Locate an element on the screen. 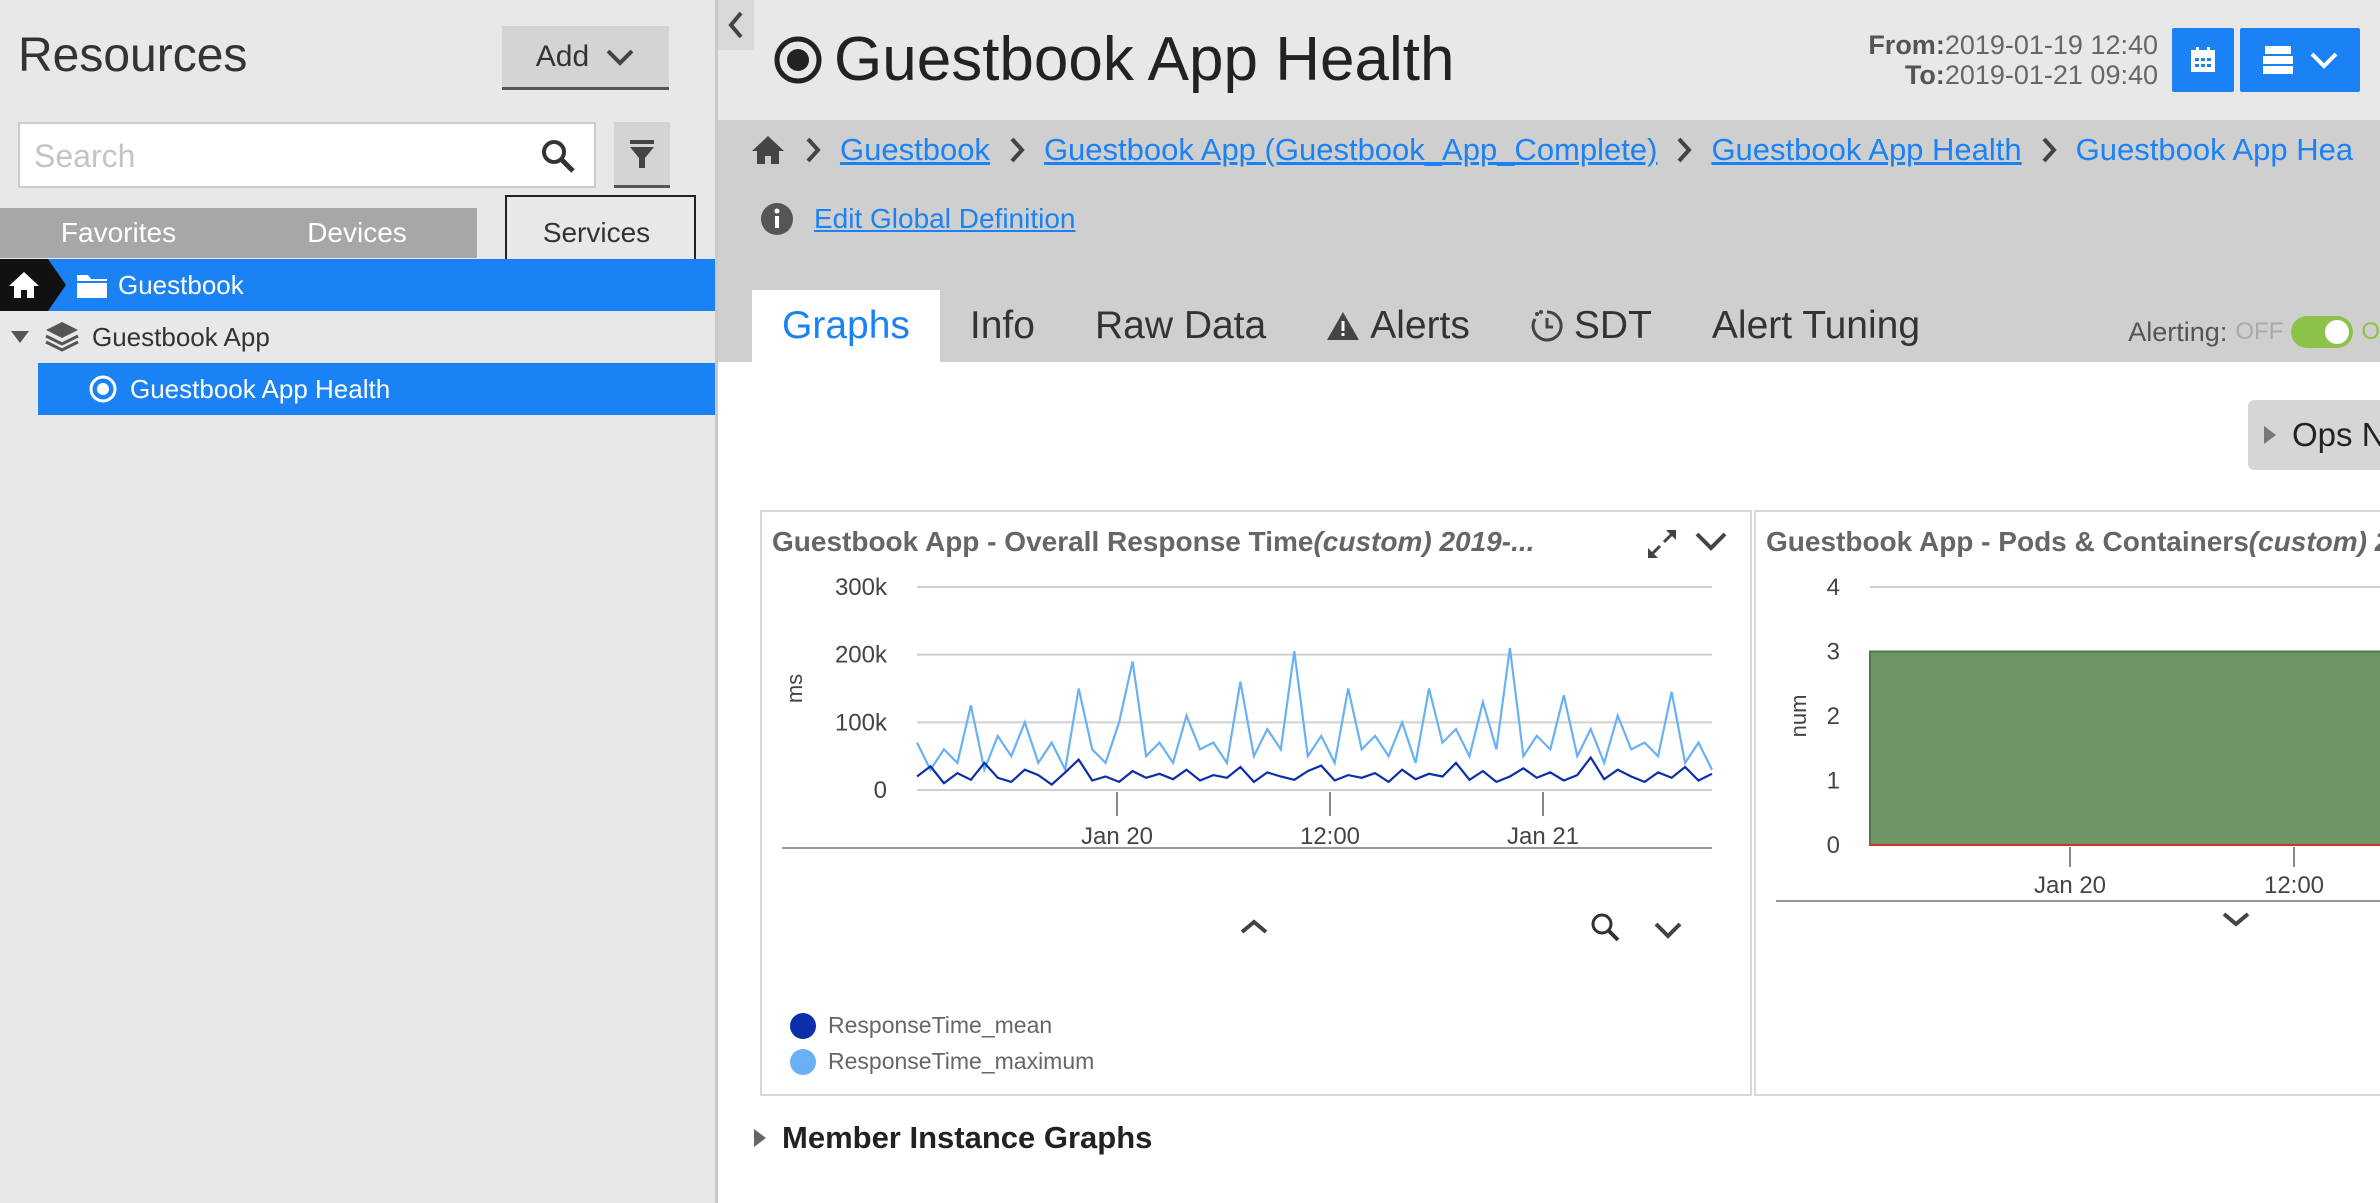 The width and height of the screenshot is (2380, 1203). ops-notes-button: Ops N is located at coordinates (2314, 435).